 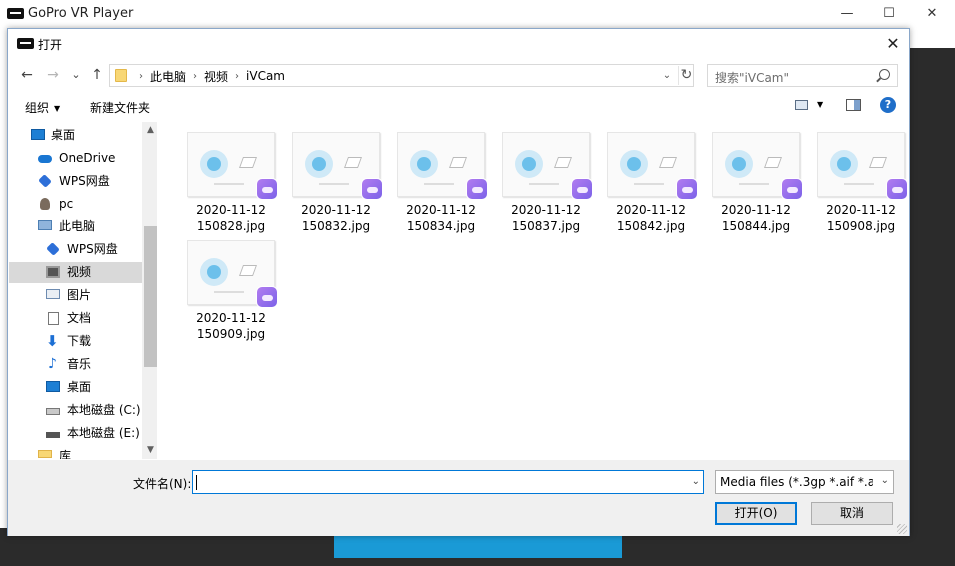 What do you see at coordinates (53, 294) in the screenshot?
I see `pictures-folder-icon` at bounding box center [53, 294].